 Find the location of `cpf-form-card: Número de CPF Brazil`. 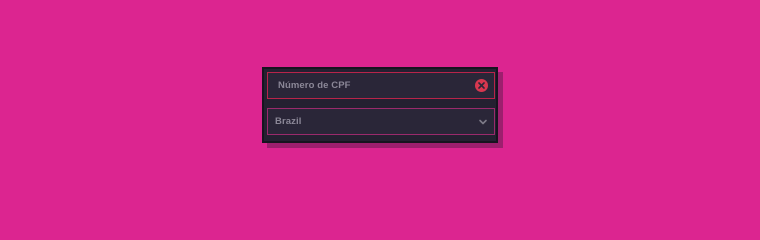

cpf-form-card: Número de CPF Brazil is located at coordinates (380, 105).